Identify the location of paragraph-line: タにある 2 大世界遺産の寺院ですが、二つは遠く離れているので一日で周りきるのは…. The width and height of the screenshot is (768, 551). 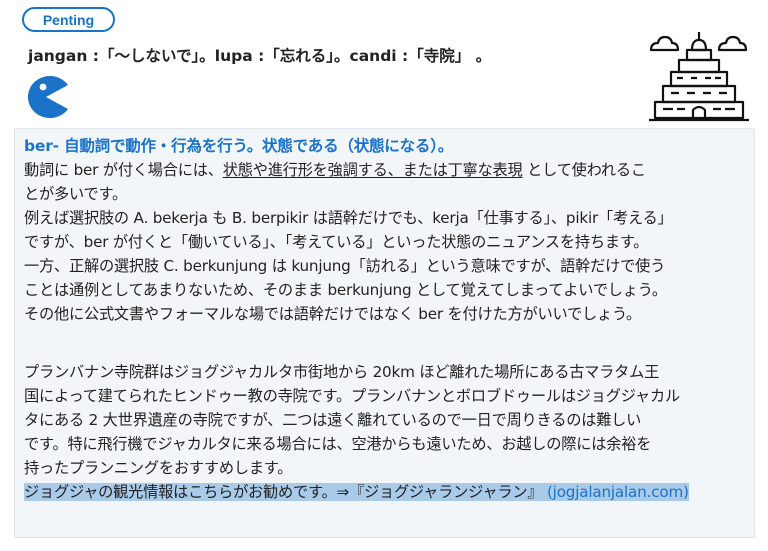
(333, 420).